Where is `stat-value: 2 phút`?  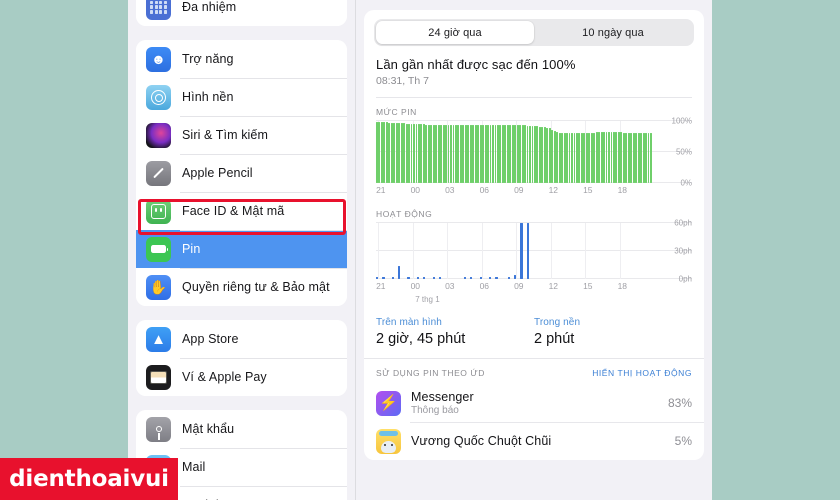 stat-value: 2 phút is located at coordinates (554, 339).